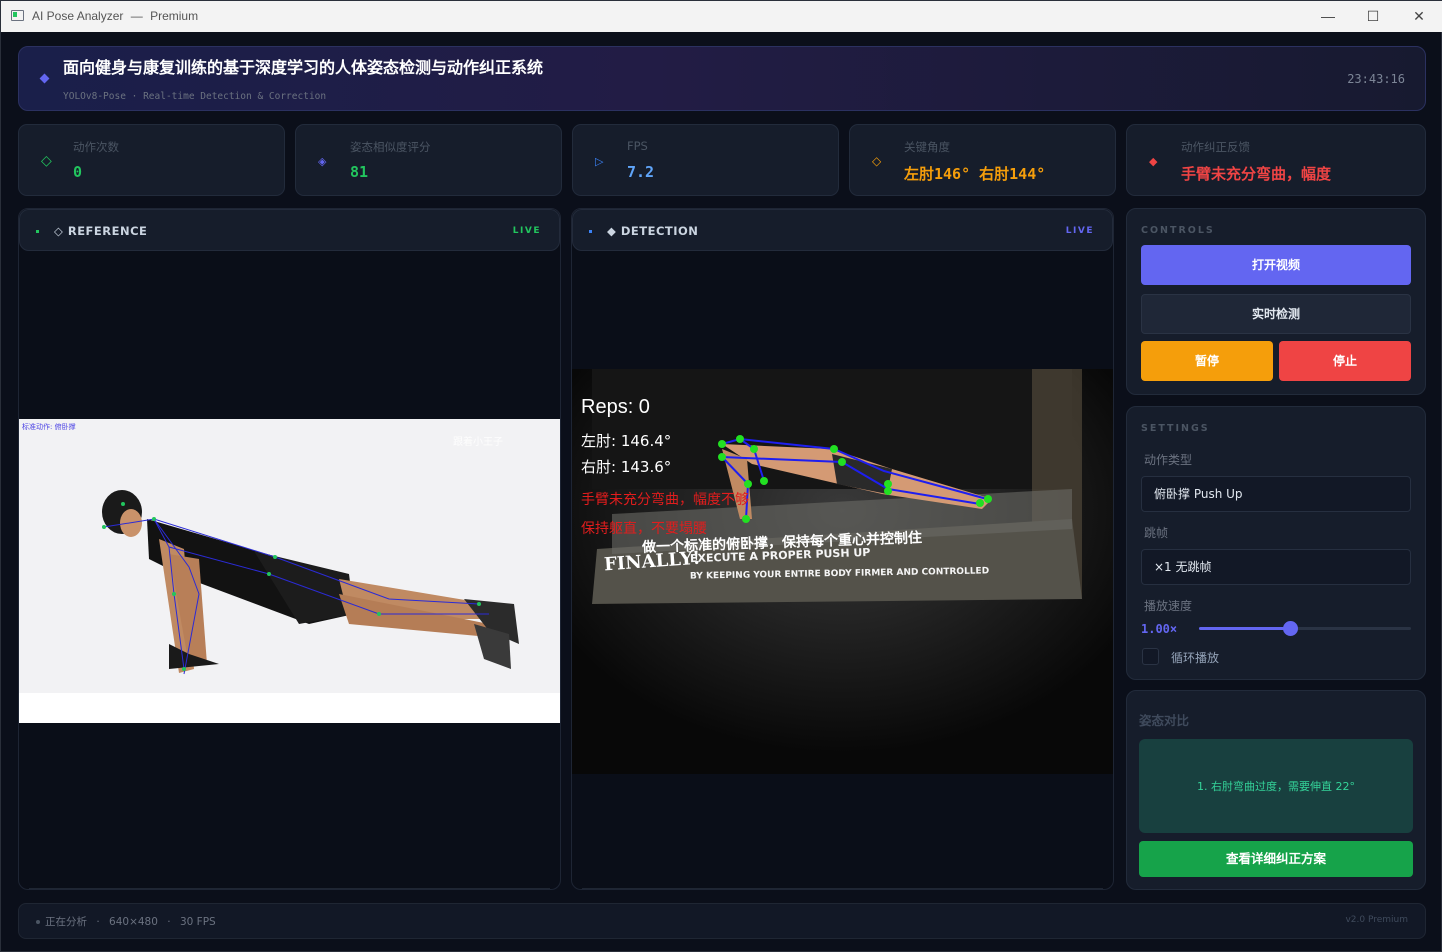 The image size is (1442, 952). Describe the element at coordinates (1291, 628) in the screenshot. I see `speed-slider-thumb` at that location.